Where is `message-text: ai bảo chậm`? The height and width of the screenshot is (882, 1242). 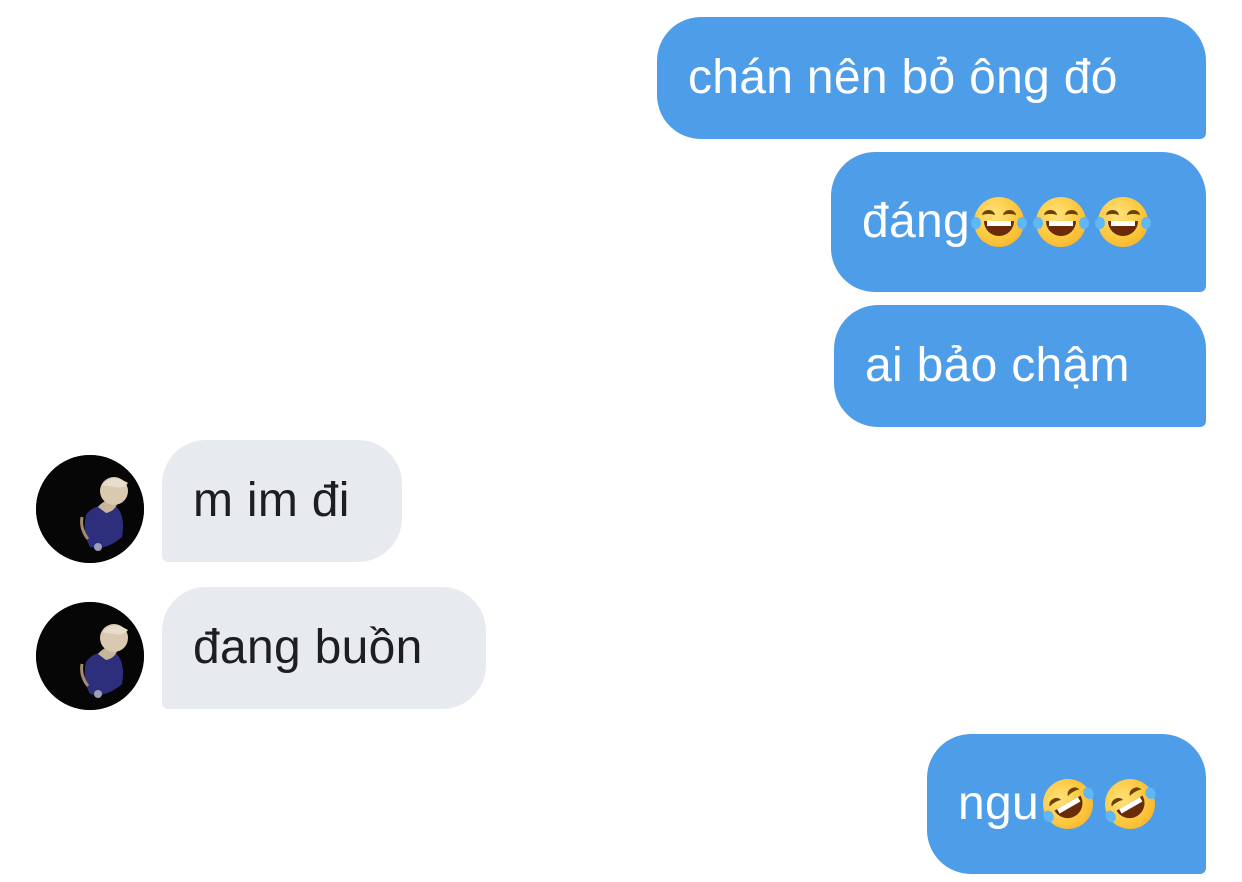 message-text: ai bảo chậm is located at coordinates (997, 365).